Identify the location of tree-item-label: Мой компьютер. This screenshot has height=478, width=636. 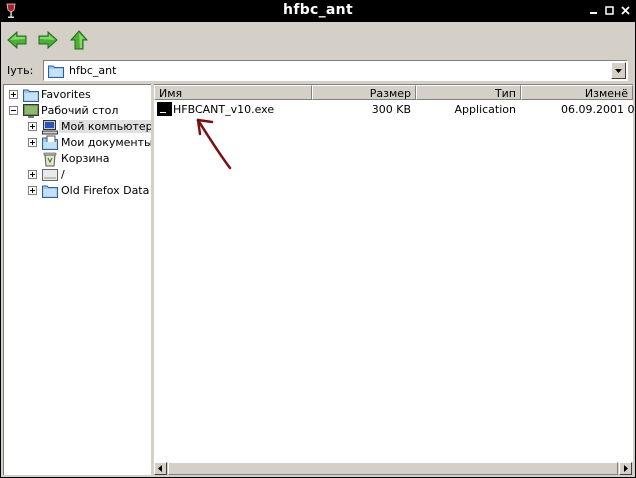
(107, 126).